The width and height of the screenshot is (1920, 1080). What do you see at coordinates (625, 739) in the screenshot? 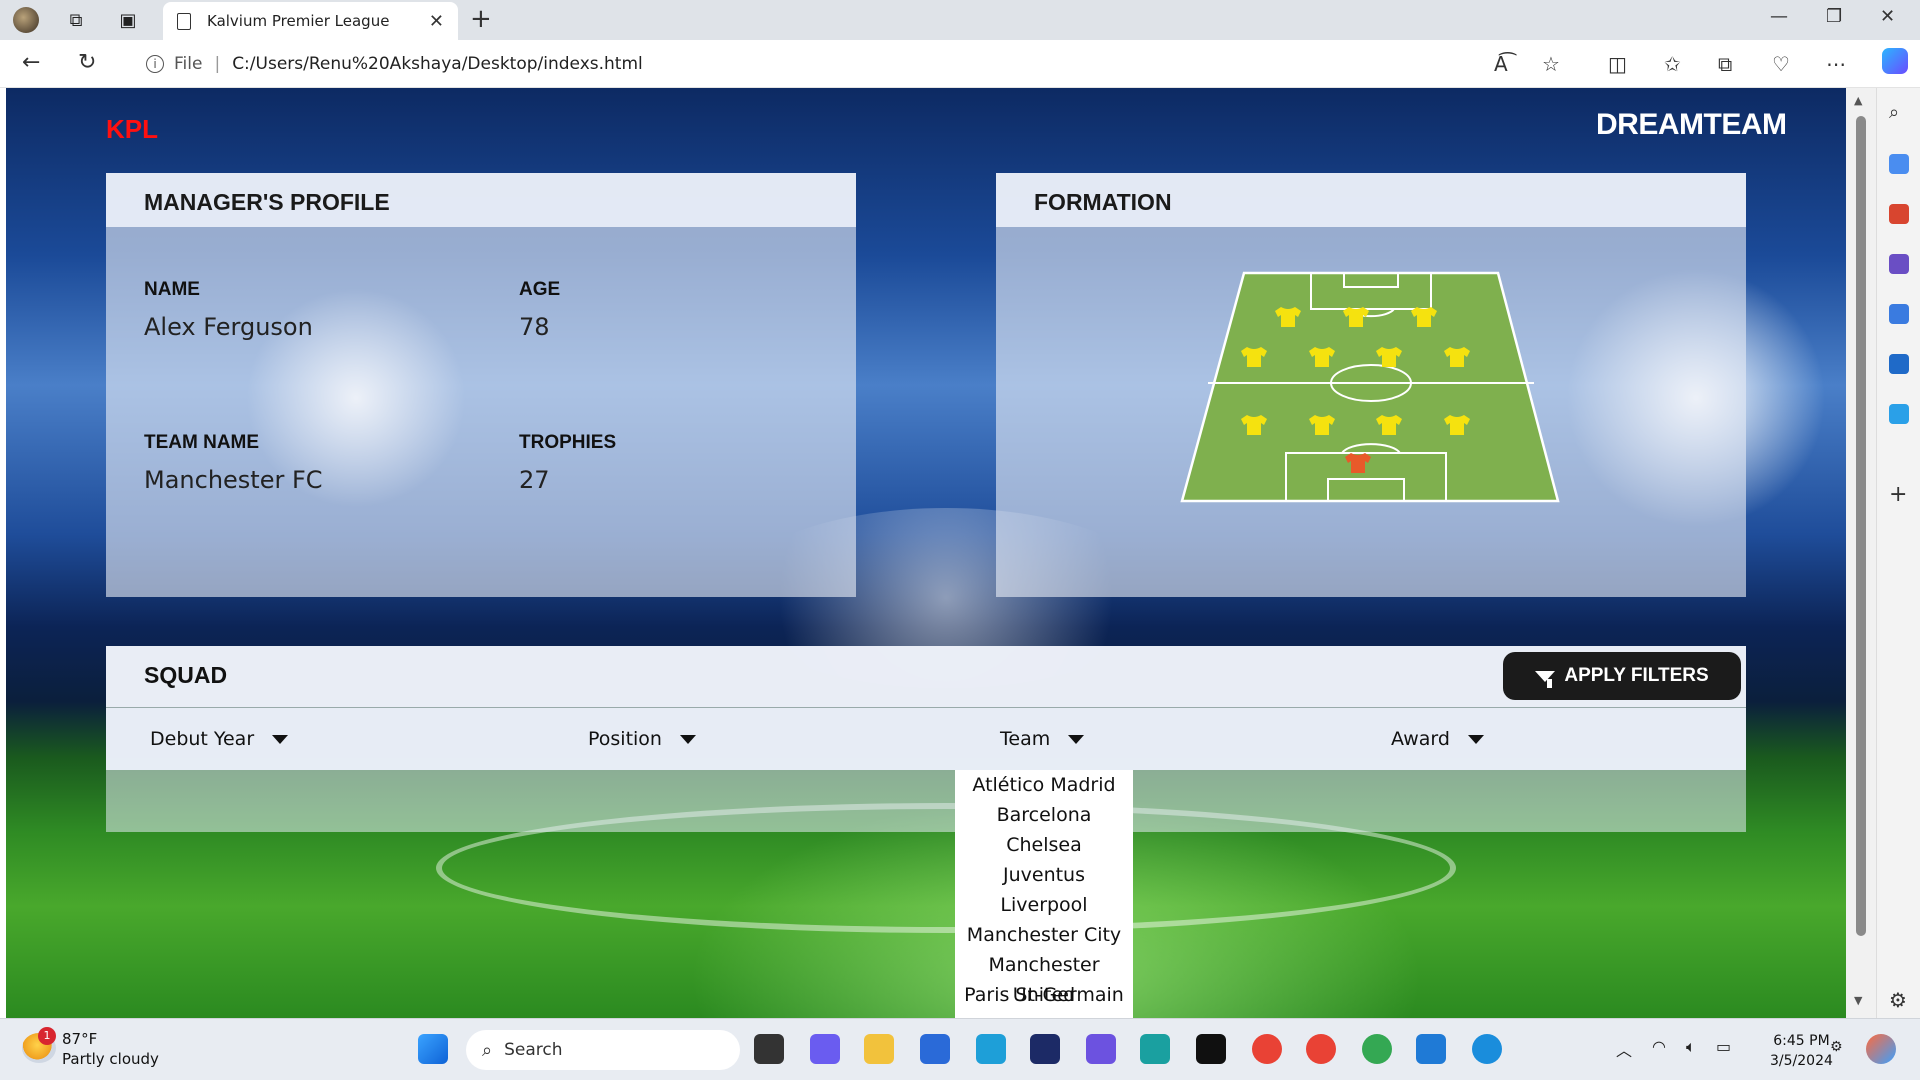
I see `position-label: Position` at bounding box center [625, 739].